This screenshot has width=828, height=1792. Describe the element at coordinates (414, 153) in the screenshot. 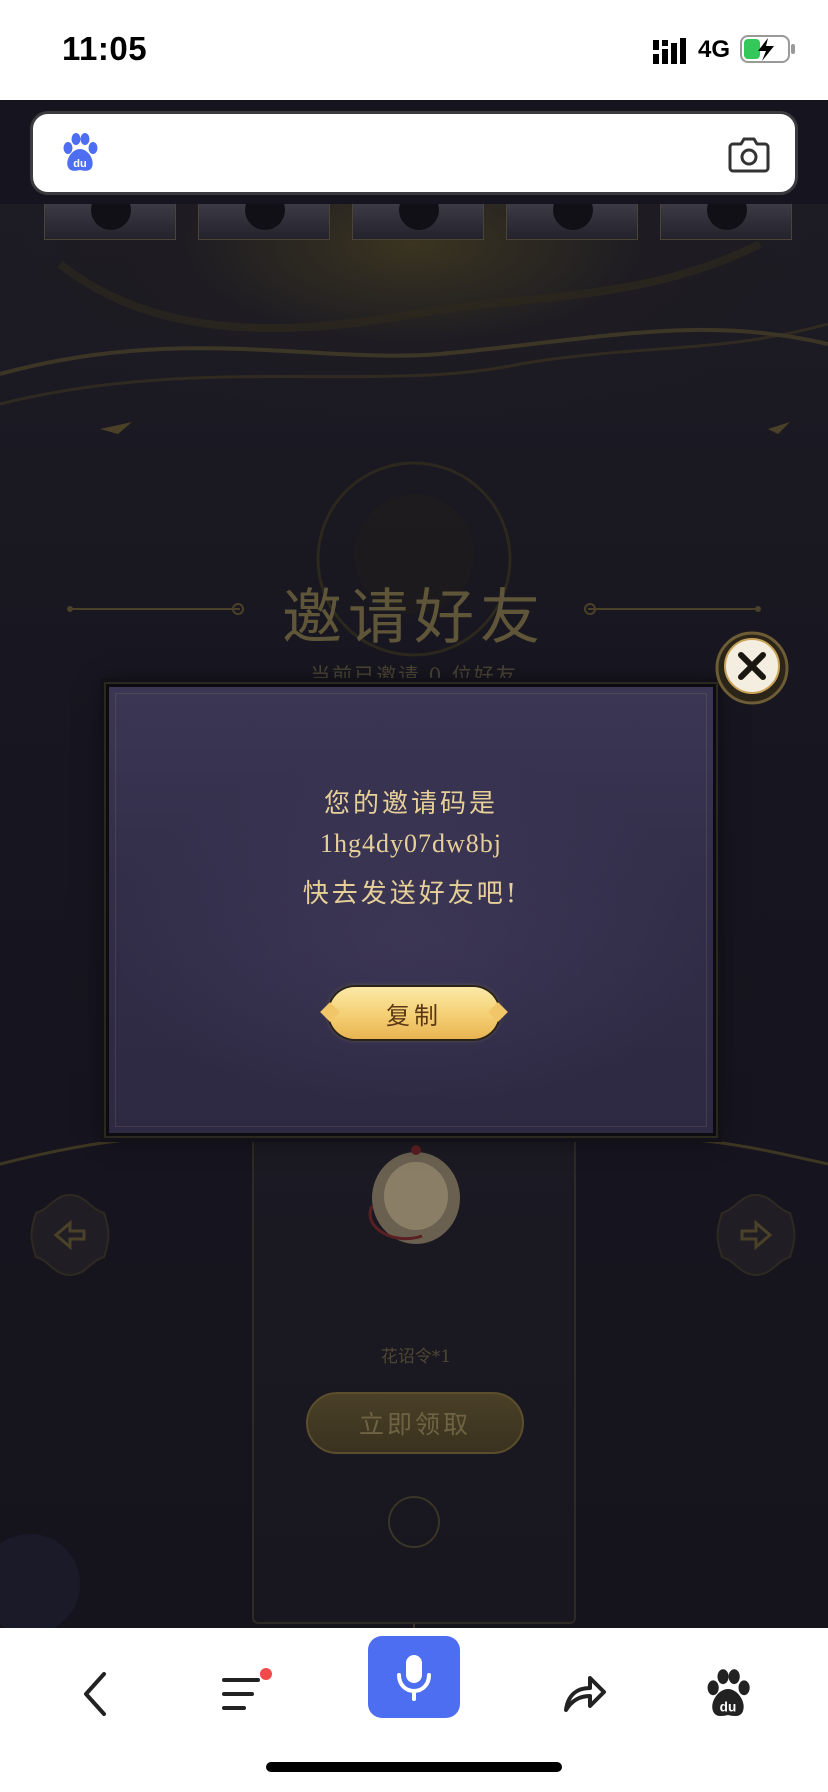

I see `search-bar: du` at that location.